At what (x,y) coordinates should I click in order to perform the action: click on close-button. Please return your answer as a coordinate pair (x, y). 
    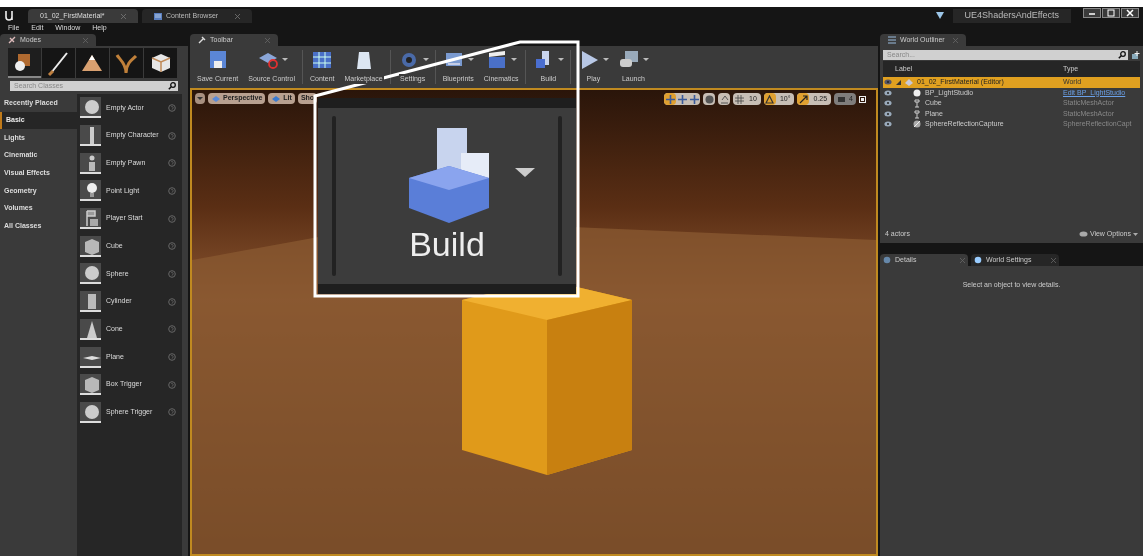
    Looking at the image, I should click on (1130, 13).